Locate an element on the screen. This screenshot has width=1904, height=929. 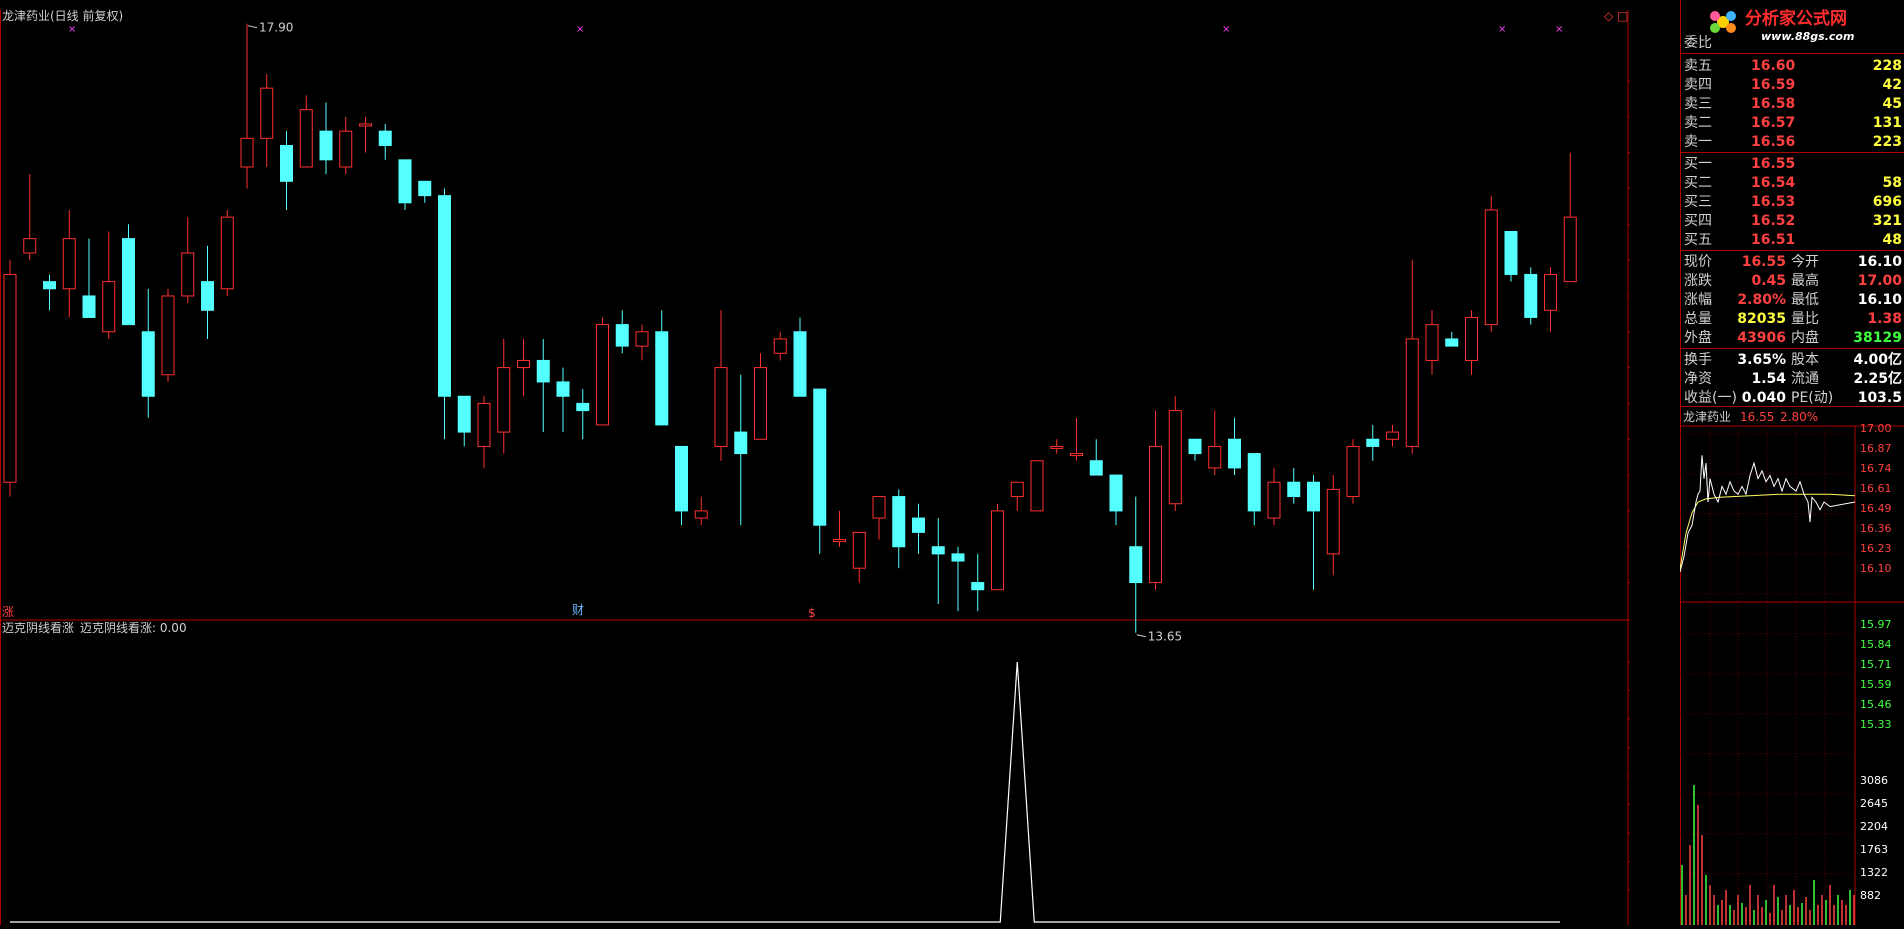
weibi-label: 委比 is located at coordinates (1698, 43).